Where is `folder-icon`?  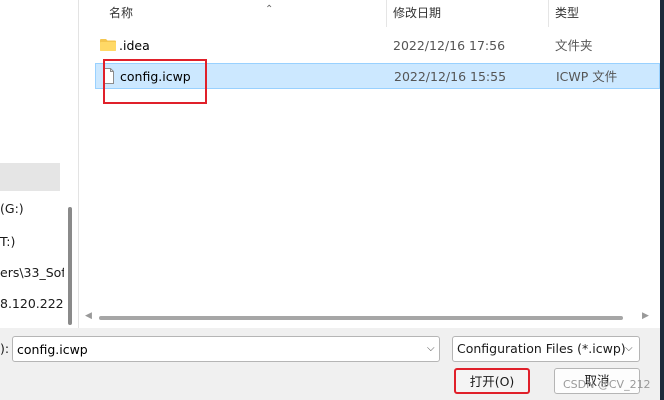 folder-icon is located at coordinates (108, 45).